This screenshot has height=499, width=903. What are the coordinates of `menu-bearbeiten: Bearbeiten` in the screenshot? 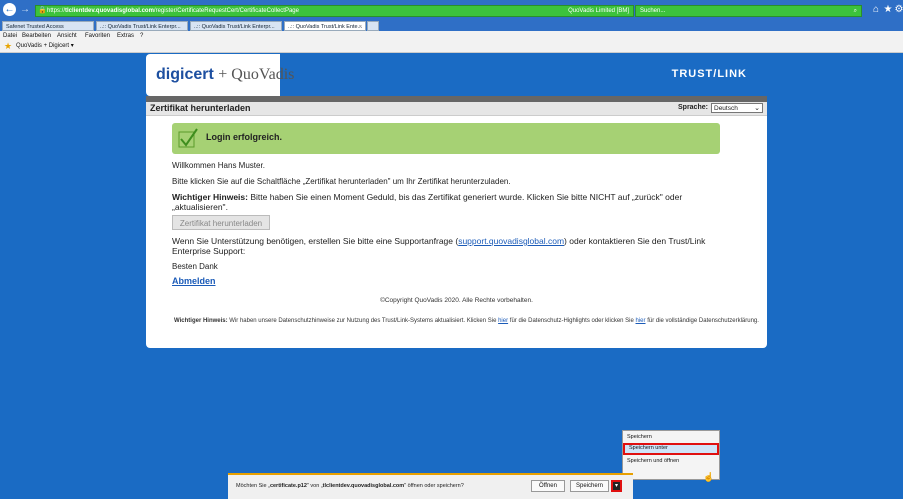 It's located at (36, 36).